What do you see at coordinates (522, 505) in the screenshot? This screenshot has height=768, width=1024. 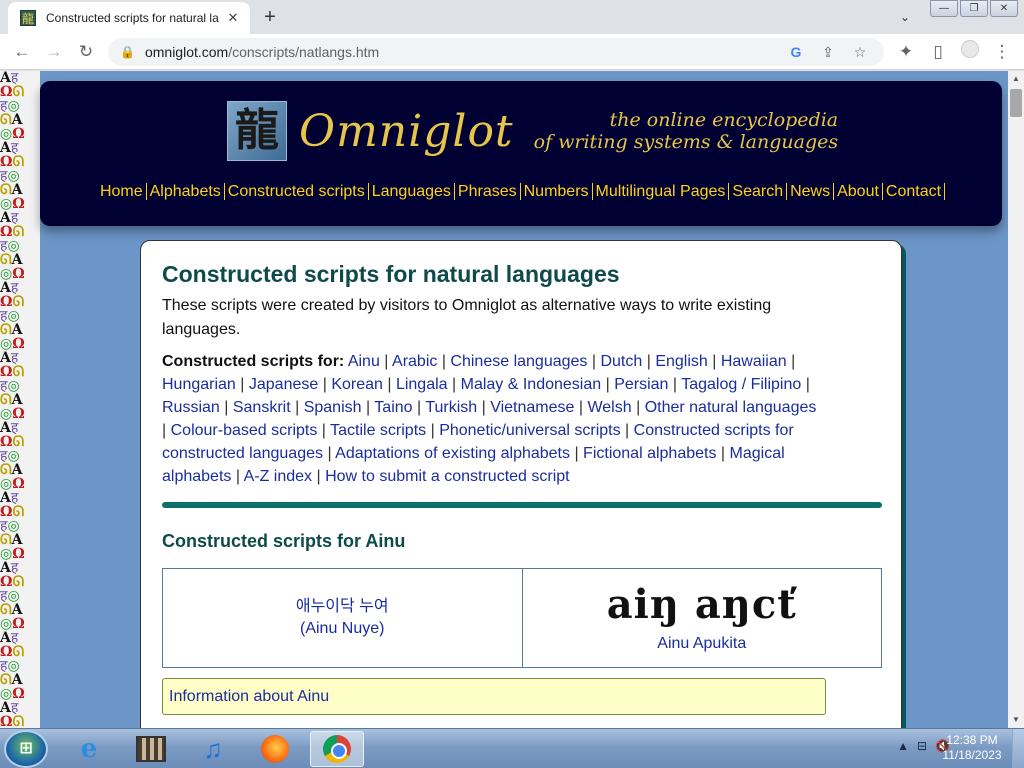 I see `section-divider` at bounding box center [522, 505].